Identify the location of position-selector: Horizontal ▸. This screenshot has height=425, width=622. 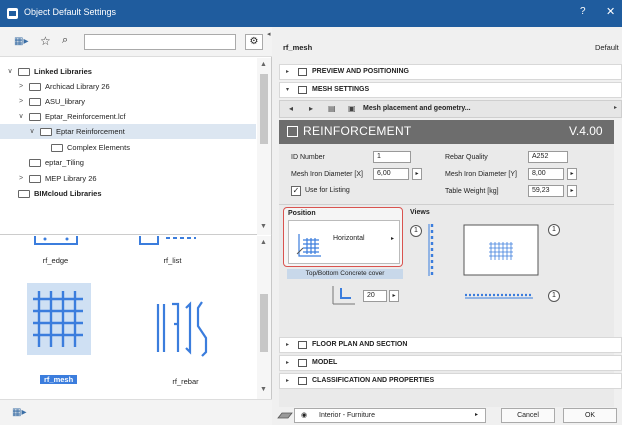
(344, 242).